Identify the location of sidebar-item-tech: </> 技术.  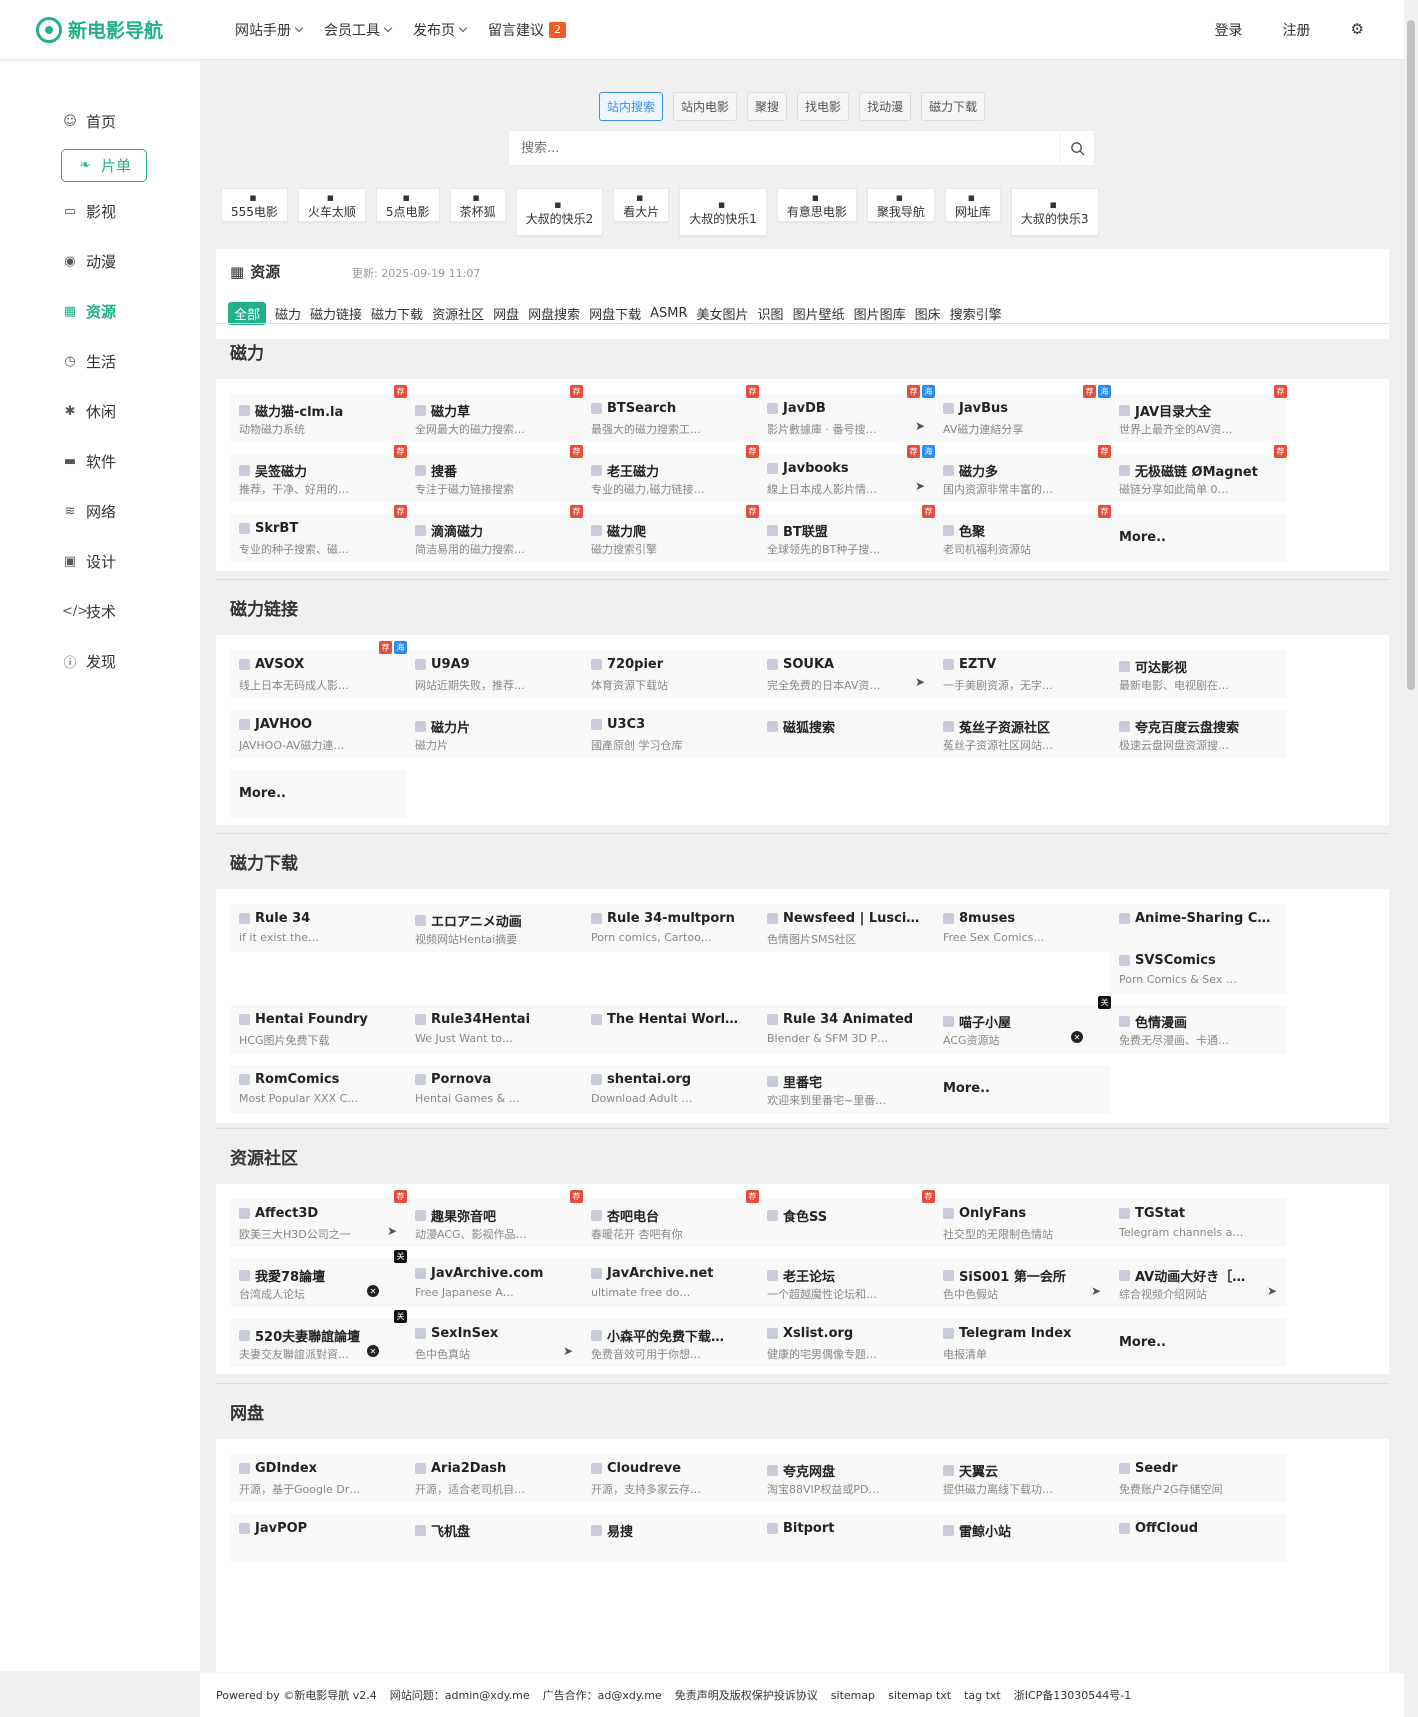
(89, 611).